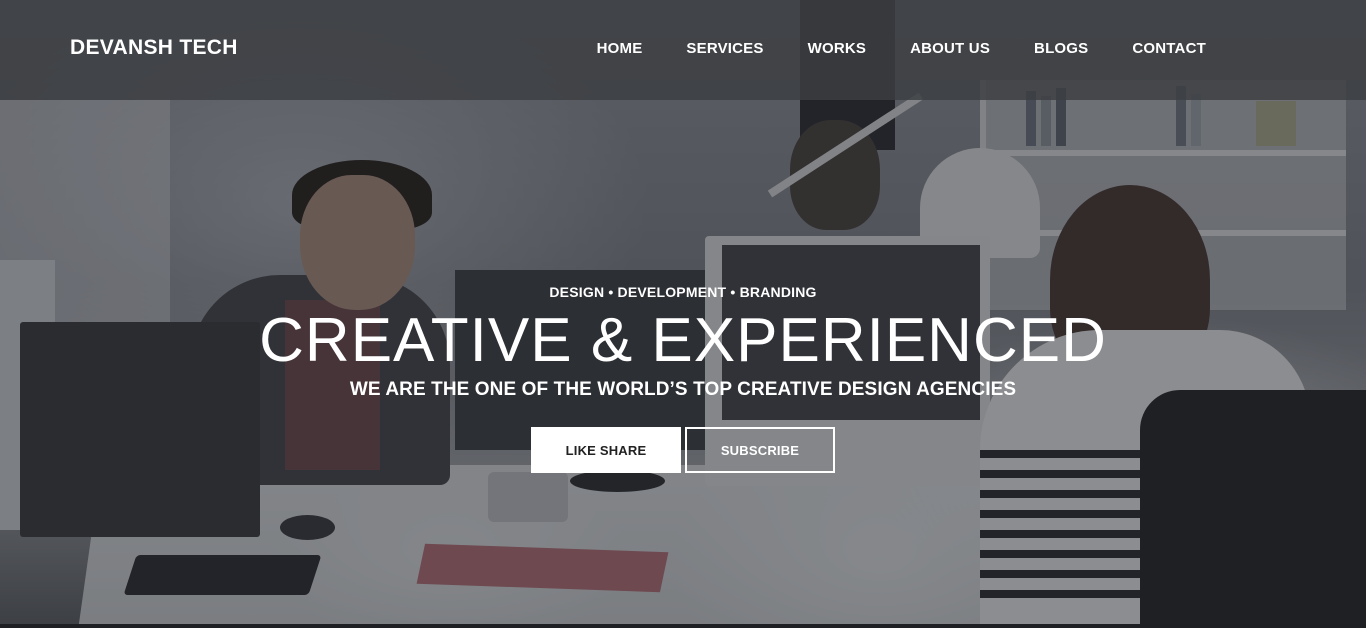 Image resolution: width=1366 pixels, height=628 pixels. What do you see at coordinates (760, 450) in the screenshot?
I see `subscribe-button: SUBSCRIBE` at bounding box center [760, 450].